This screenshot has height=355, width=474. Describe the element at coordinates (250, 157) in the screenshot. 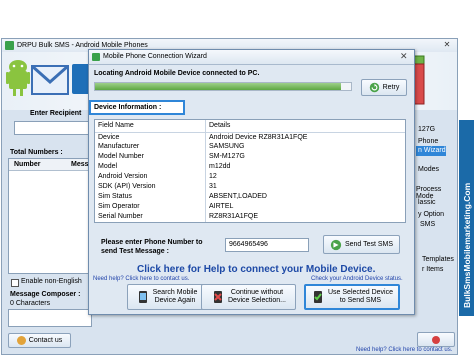

I see `table-row: Model Number SM-M127G` at that location.